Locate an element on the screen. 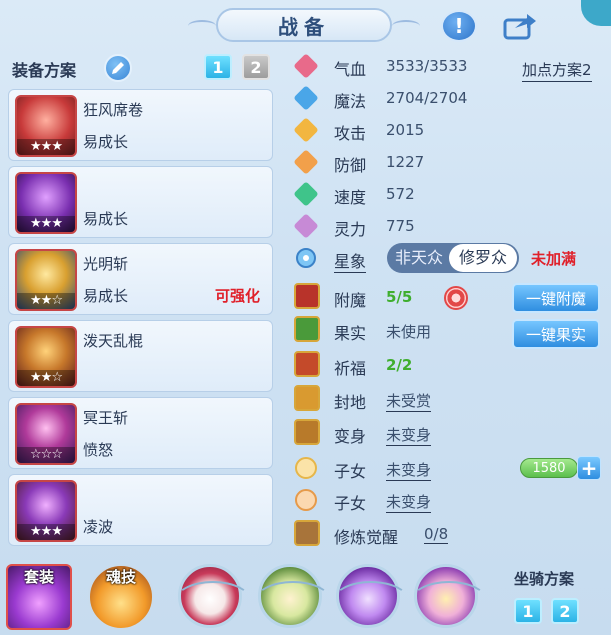 The width and height of the screenshot is (611, 635). equipment-plan-1-button: 1 is located at coordinates (218, 67).